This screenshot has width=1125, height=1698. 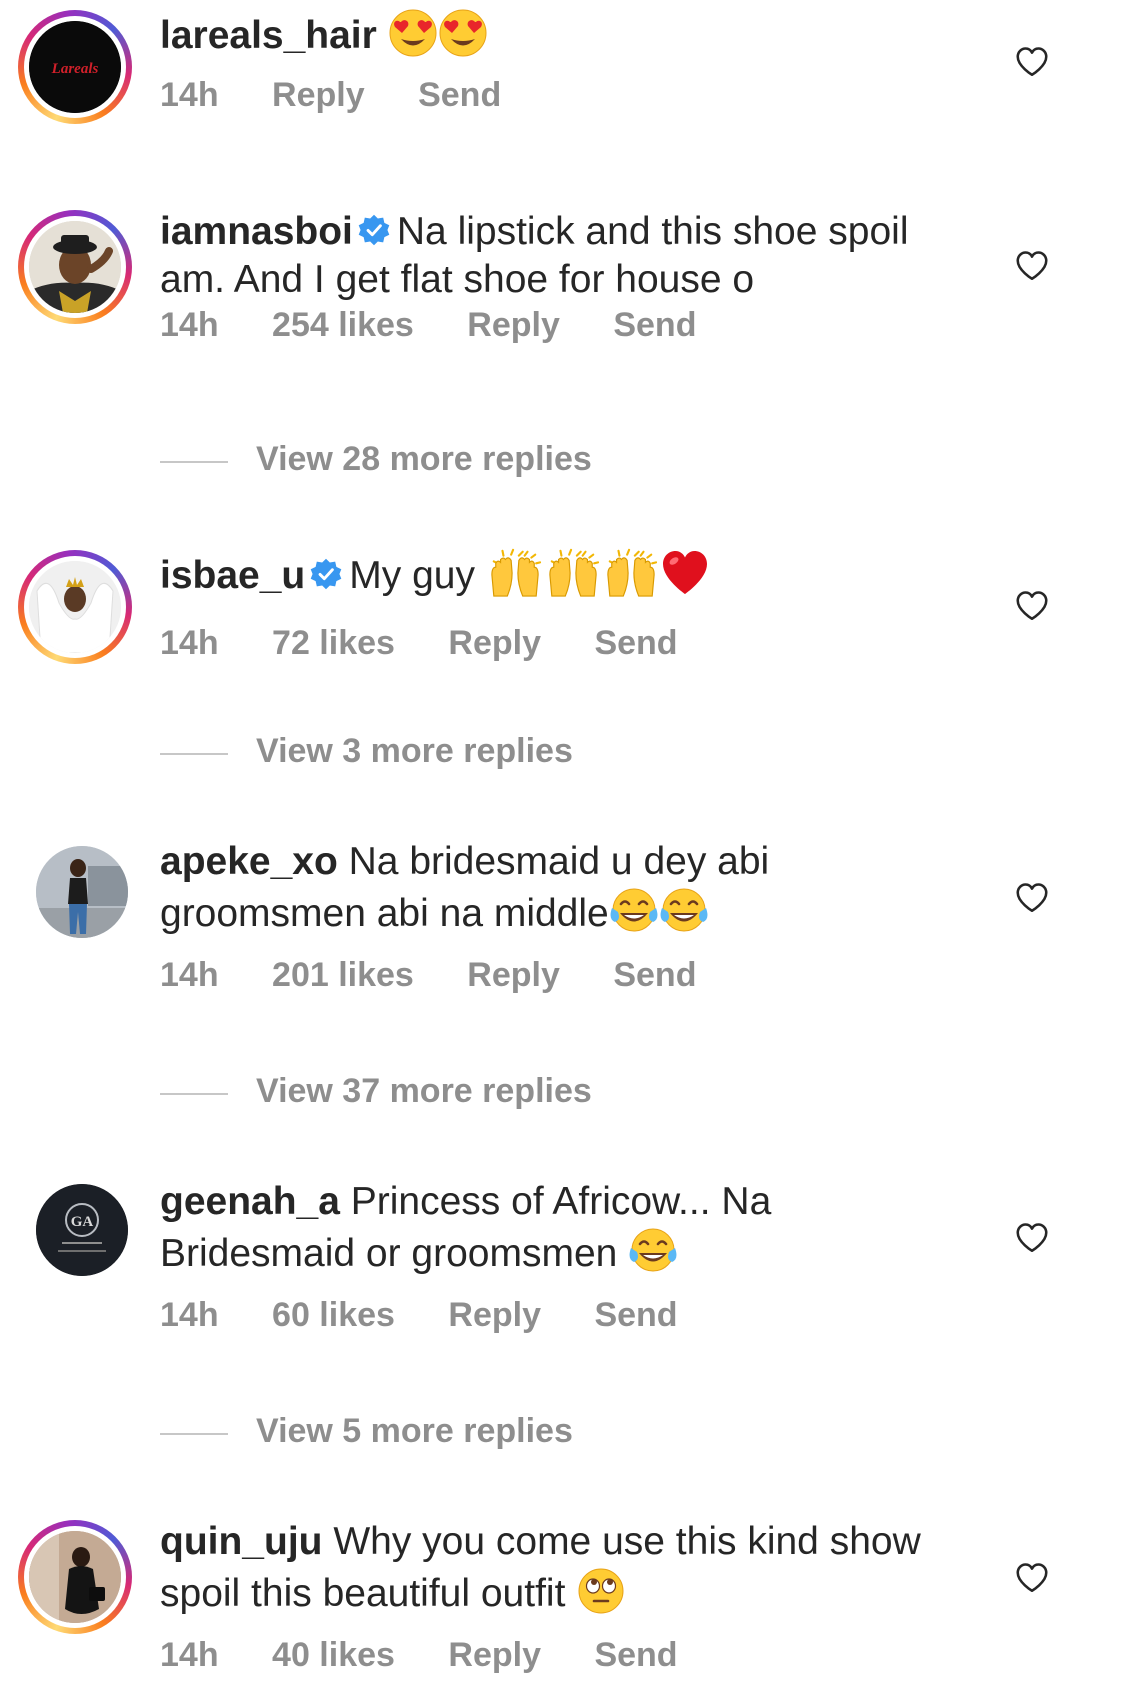 I want to click on username: isbae_u, so click(x=232, y=575).